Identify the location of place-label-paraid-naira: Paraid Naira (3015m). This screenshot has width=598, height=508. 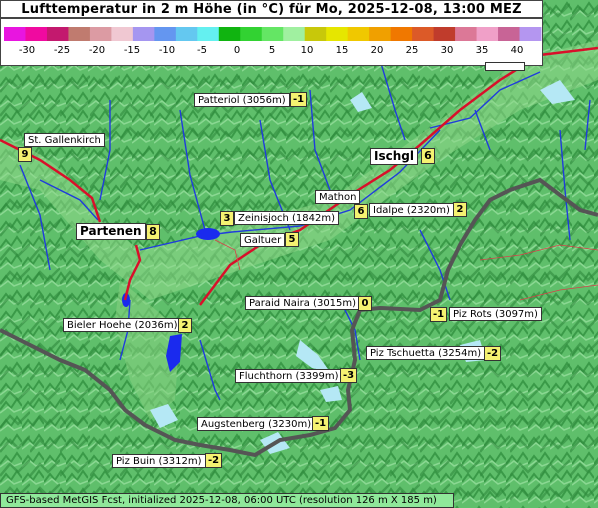
(303, 303).